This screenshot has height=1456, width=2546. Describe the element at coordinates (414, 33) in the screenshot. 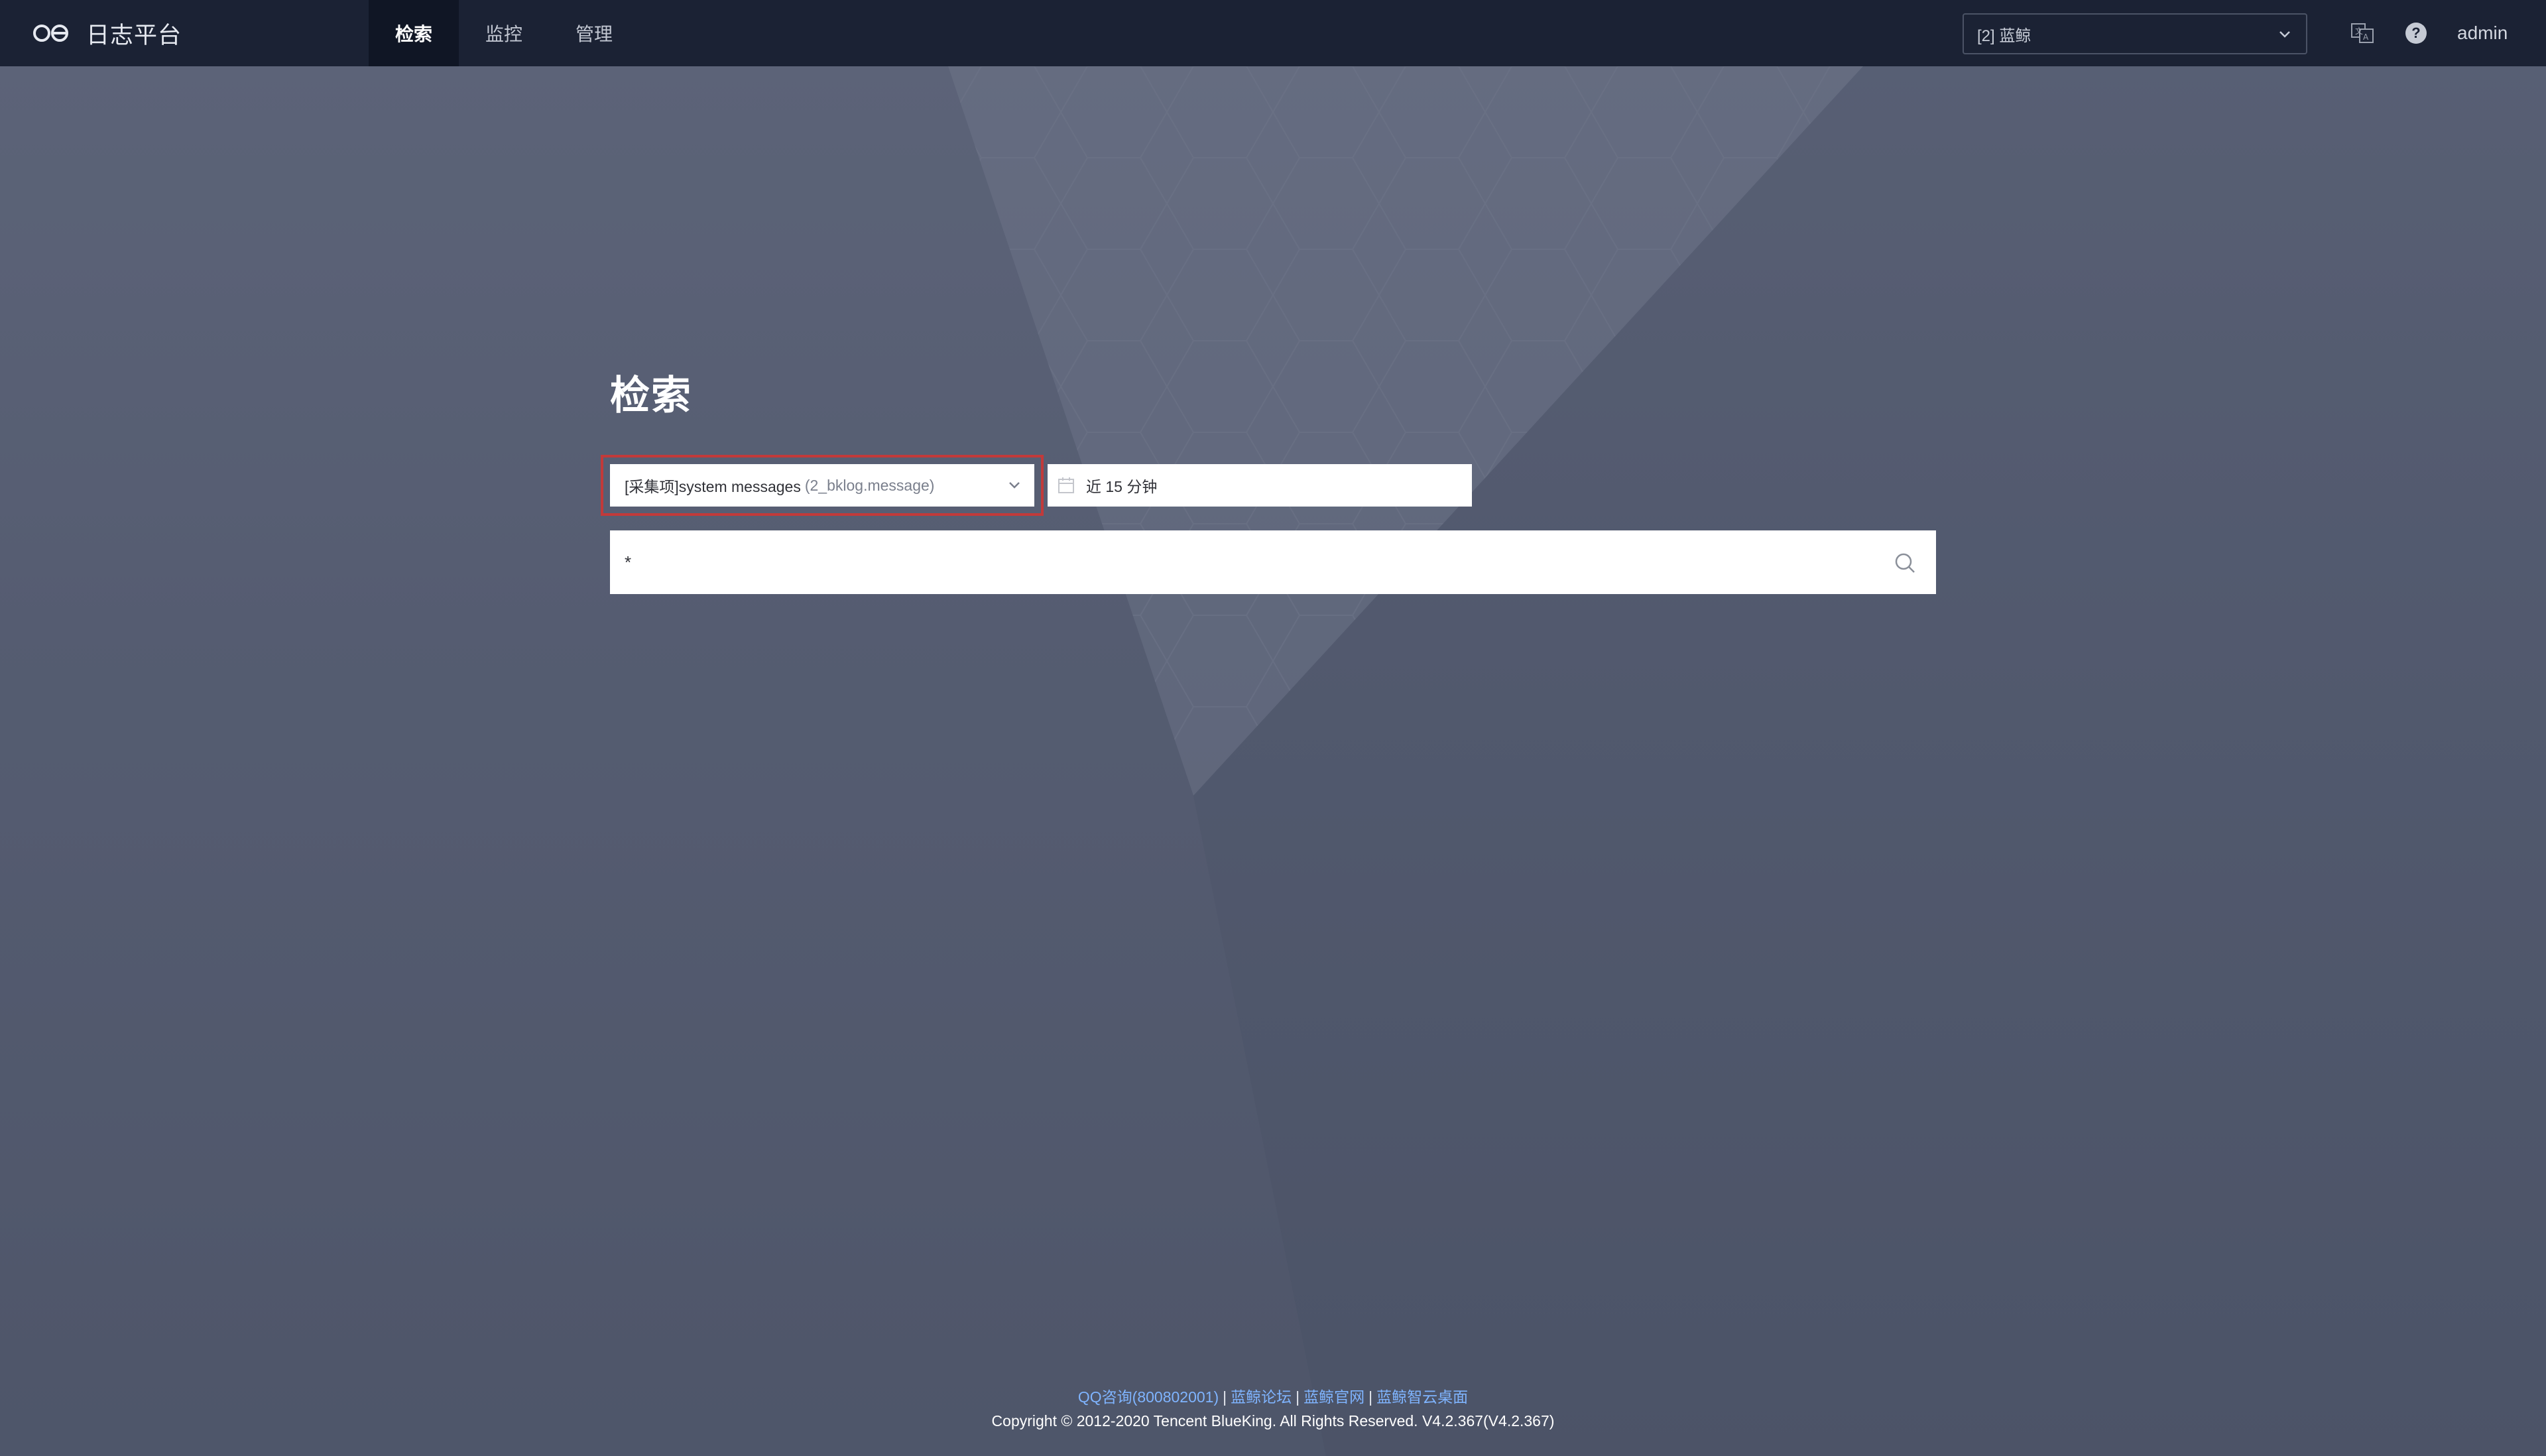

I see `nav-item-search: 检索` at that location.